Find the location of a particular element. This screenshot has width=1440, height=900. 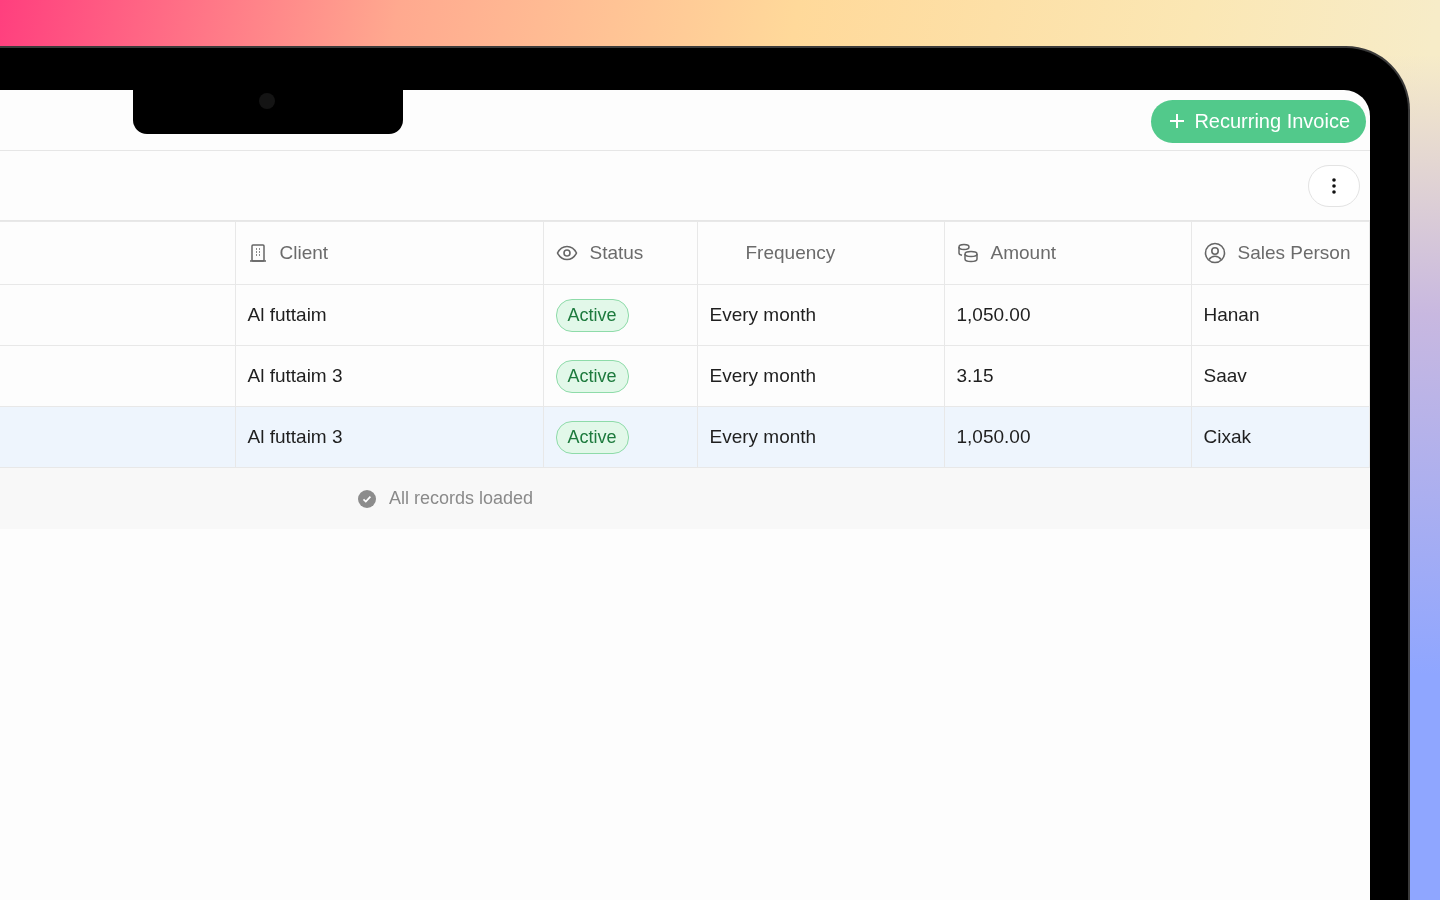

column-header: Status is located at coordinates (616, 253).